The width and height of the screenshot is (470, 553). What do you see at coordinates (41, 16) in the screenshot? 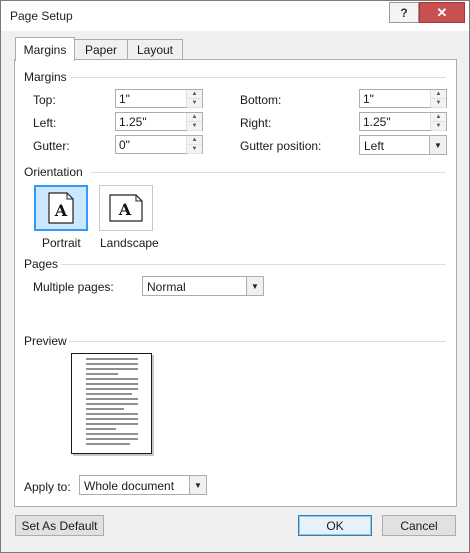
I see `dialog-title: Page Setup` at bounding box center [41, 16].